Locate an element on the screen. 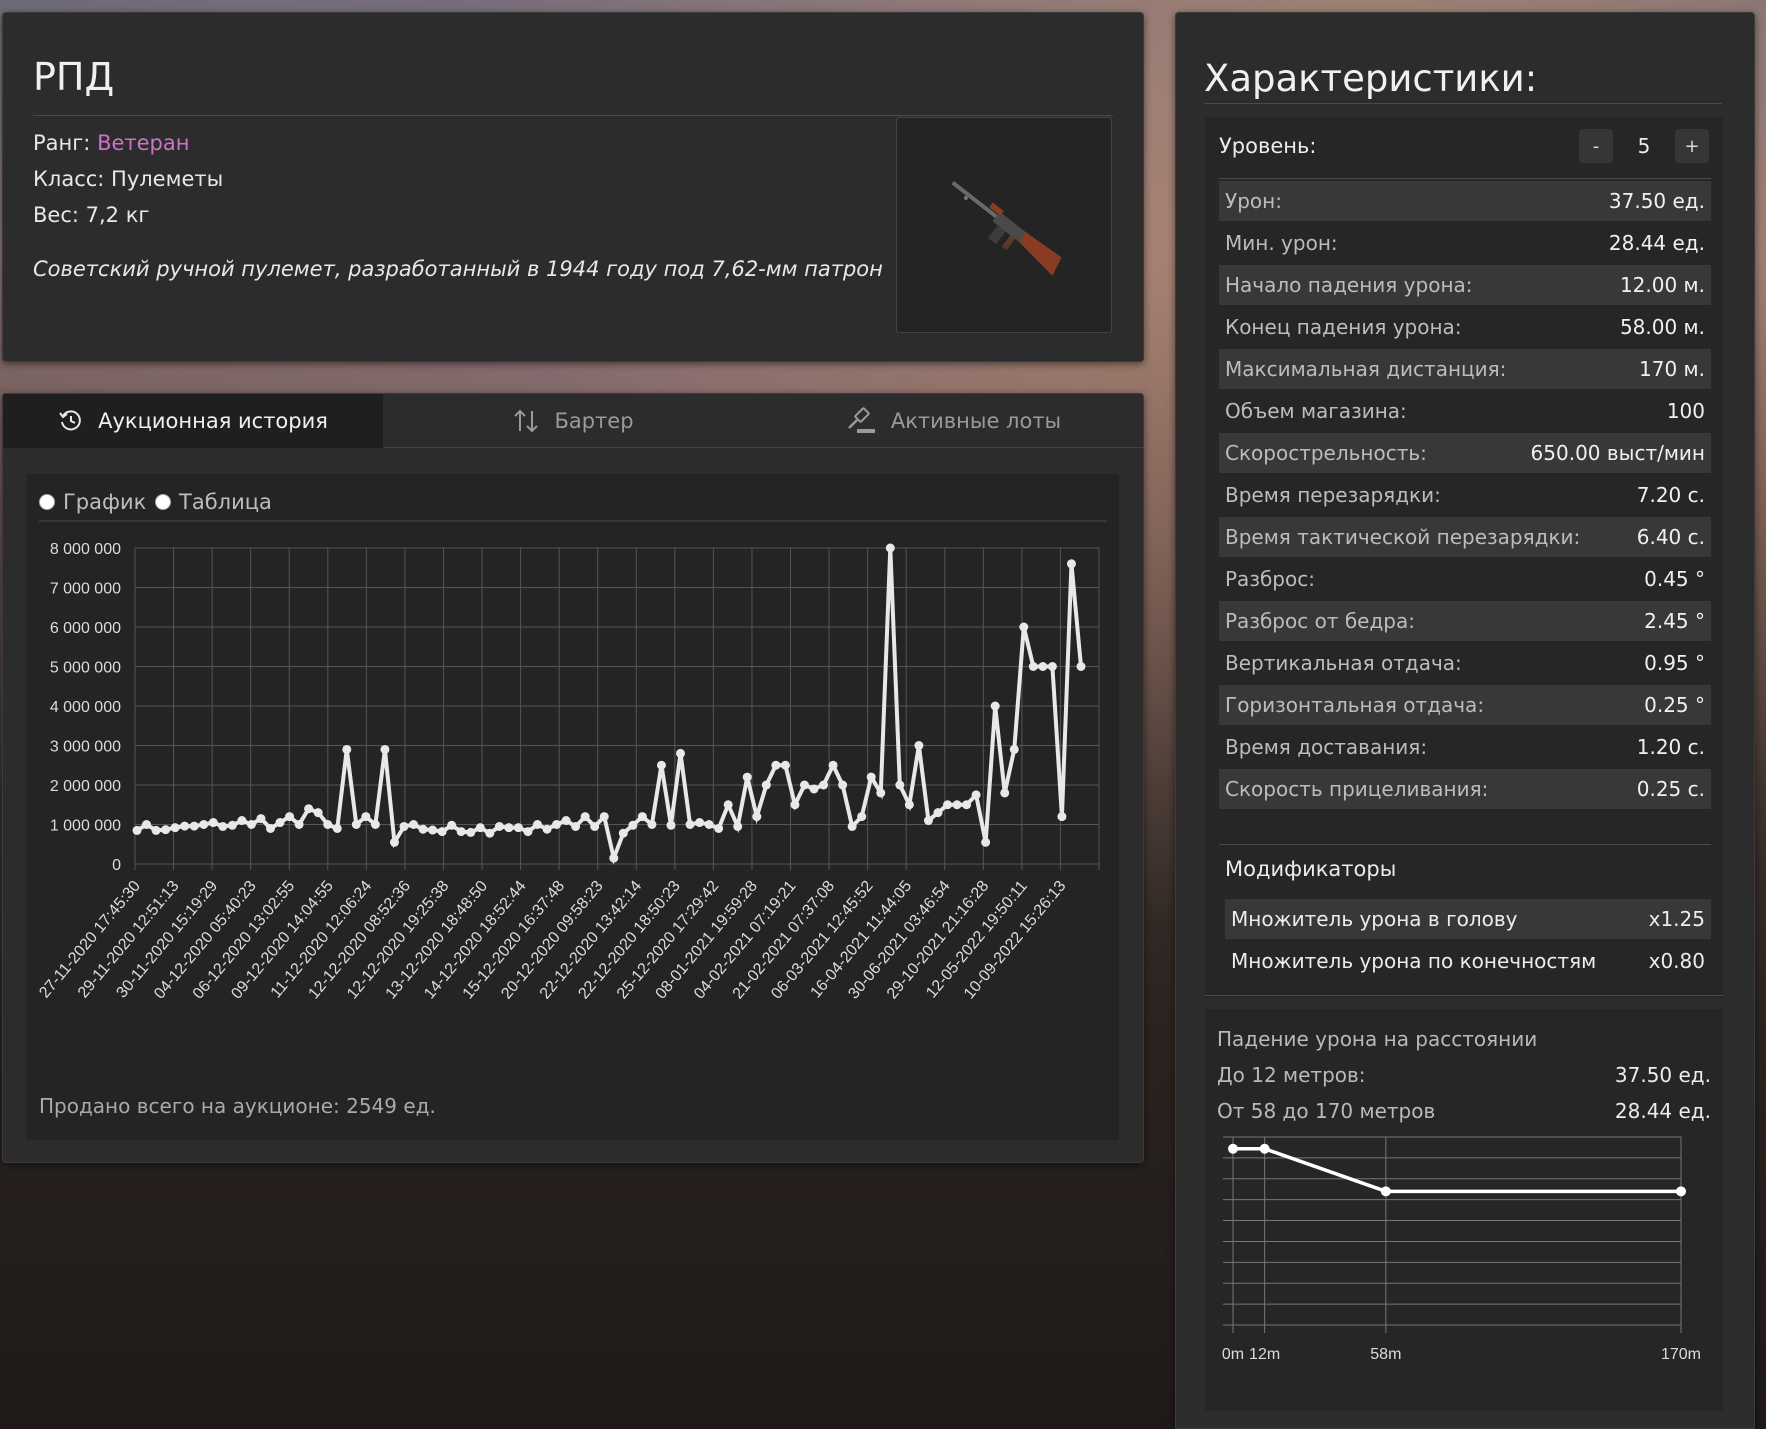  stat-value: 170 м. is located at coordinates (1672, 369).